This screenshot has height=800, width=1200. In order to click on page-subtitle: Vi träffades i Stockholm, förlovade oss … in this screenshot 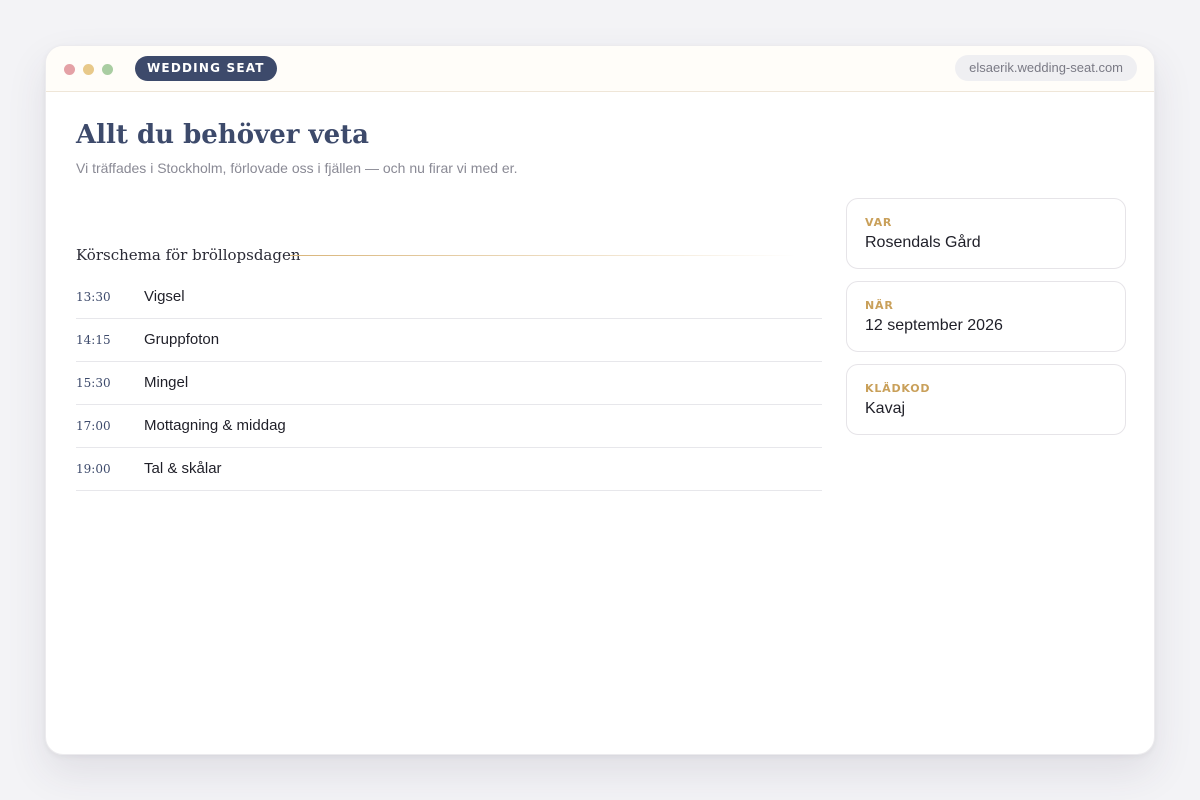, I will do `click(297, 168)`.